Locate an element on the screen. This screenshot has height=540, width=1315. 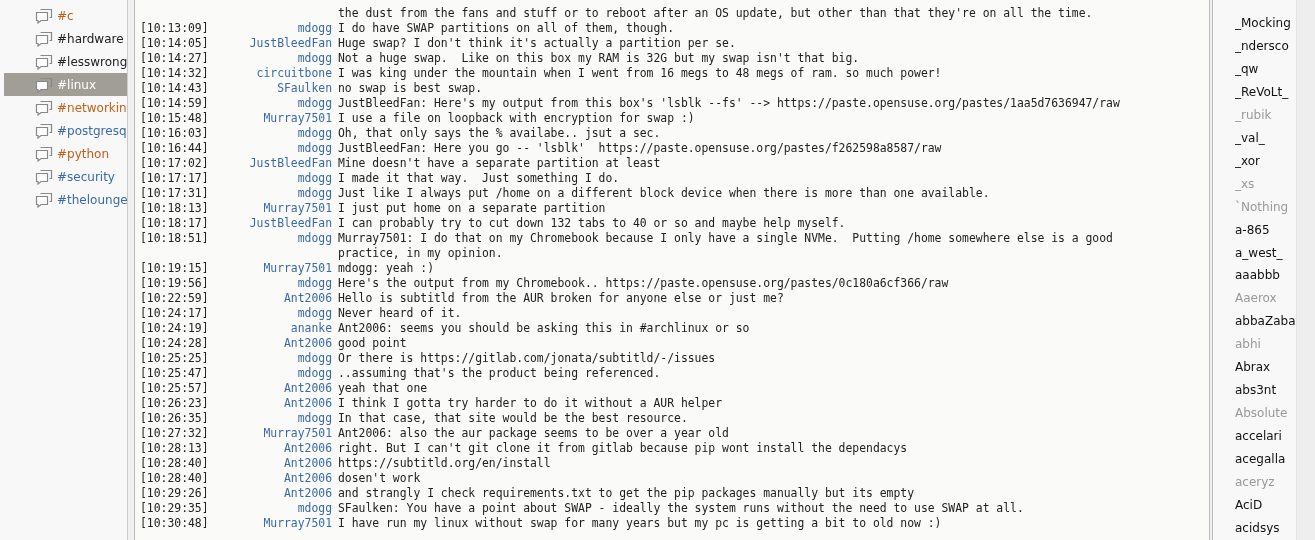
message-text: Huge swap? I don't think it's actually a partition per se. is located at coordinates (537, 43).